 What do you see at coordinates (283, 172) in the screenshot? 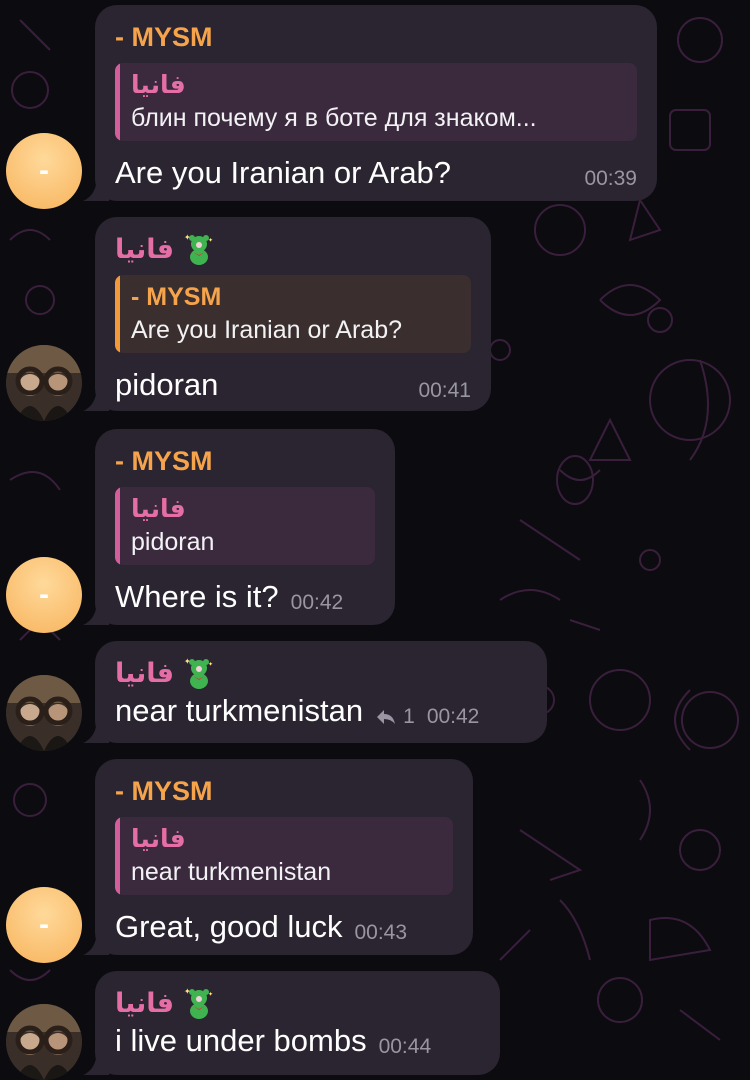
I see `message-text: Are you Iranian or Arab?` at bounding box center [283, 172].